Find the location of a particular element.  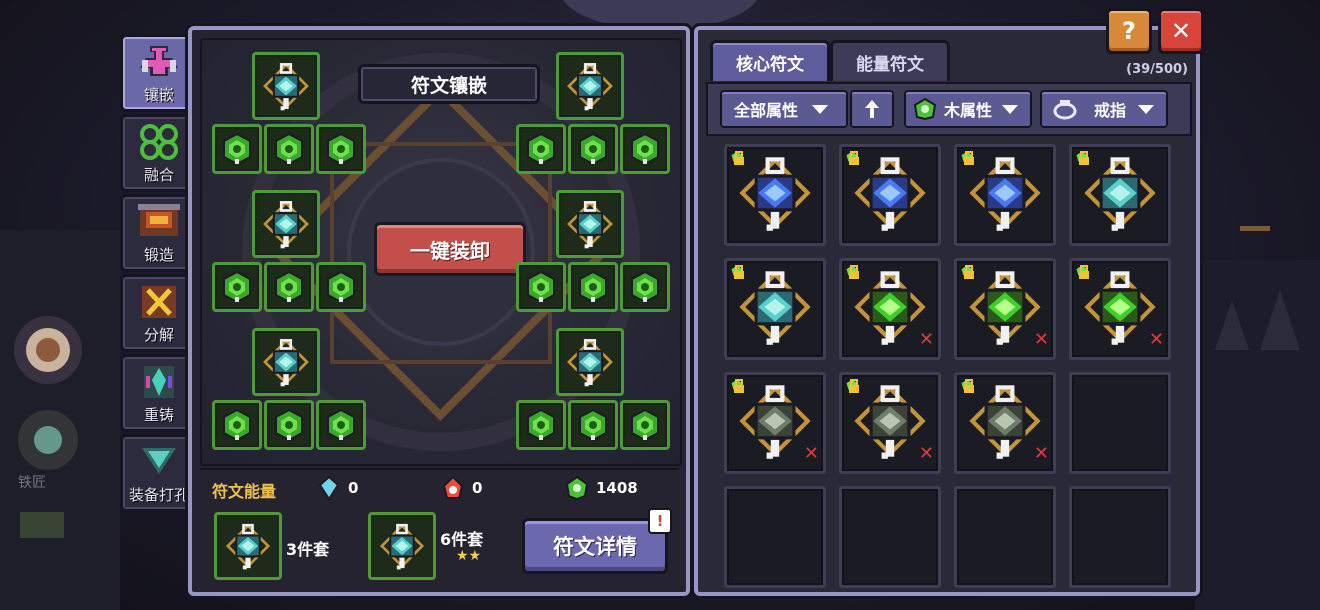

set-3-icon is located at coordinates (248, 546).